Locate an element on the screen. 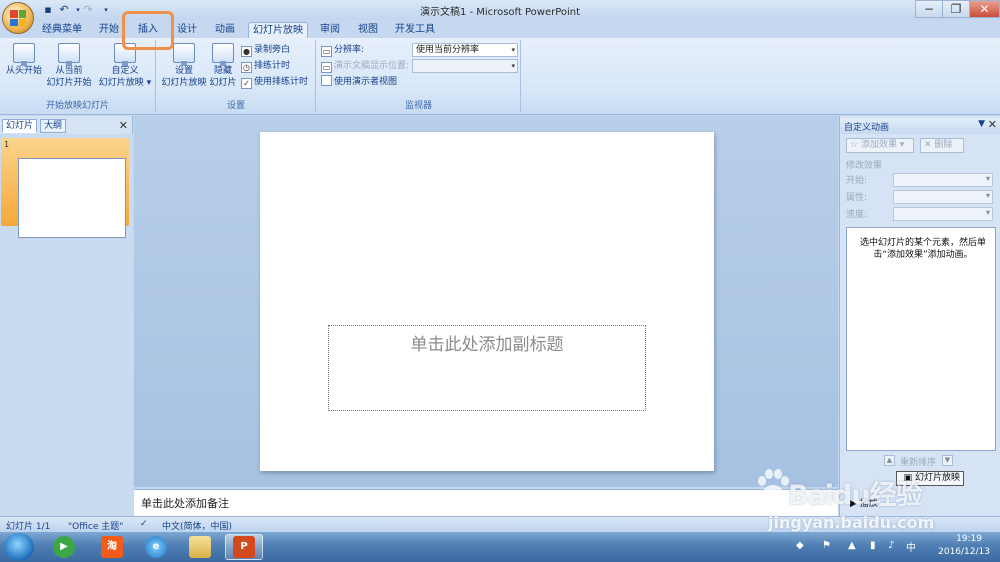  use-rehearsed-timings-checkbox: ✓ 使用排练计时 is located at coordinates (274, 82).